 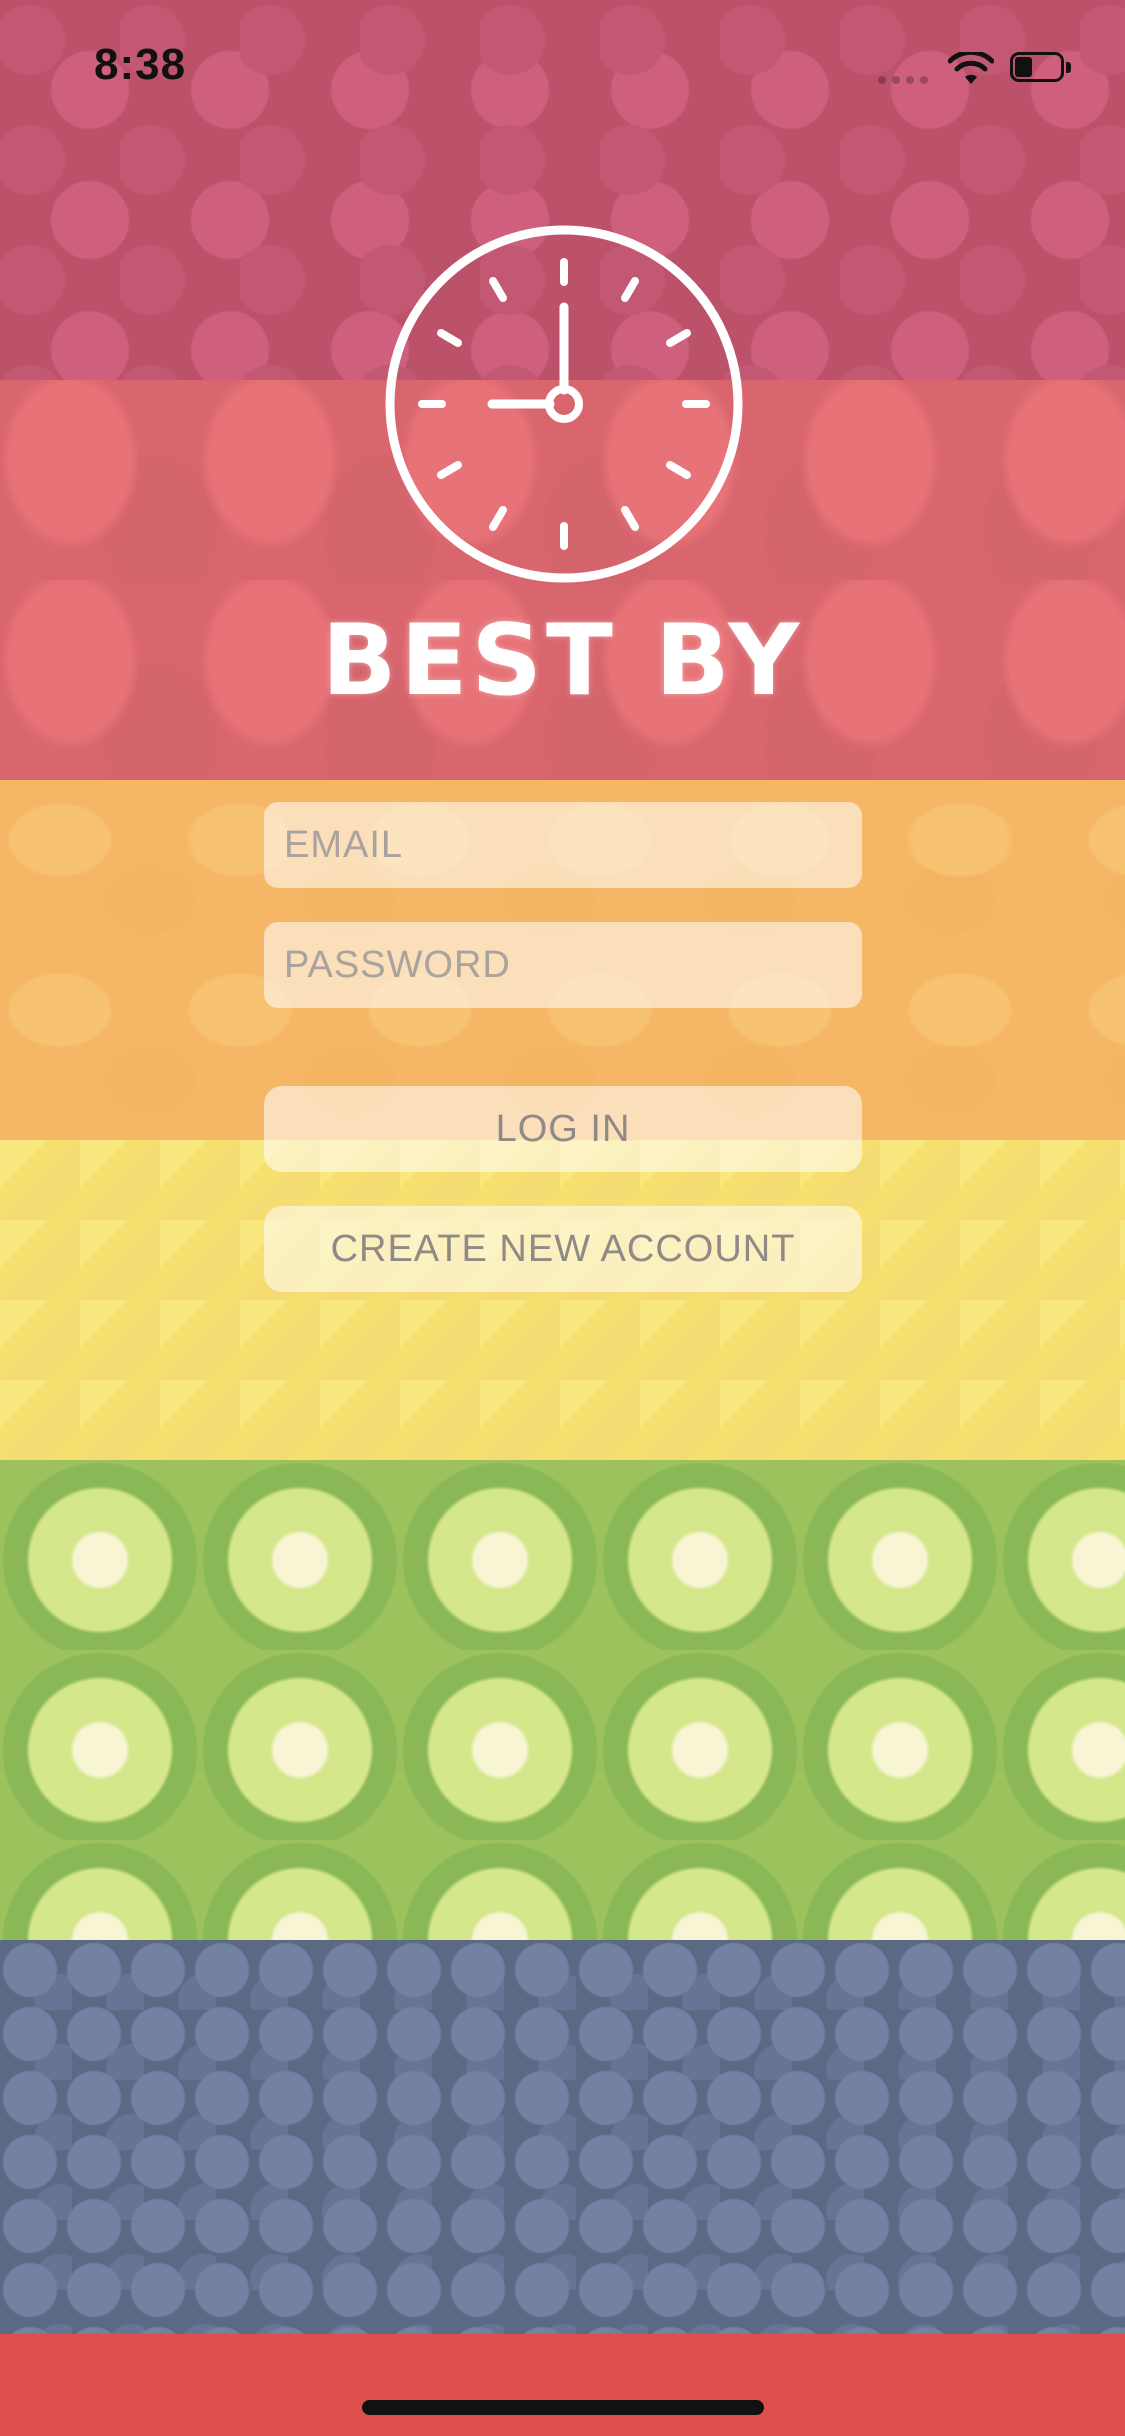 What do you see at coordinates (563, 2407) in the screenshot?
I see `home-indicator` at bounding box center [563, 2407].